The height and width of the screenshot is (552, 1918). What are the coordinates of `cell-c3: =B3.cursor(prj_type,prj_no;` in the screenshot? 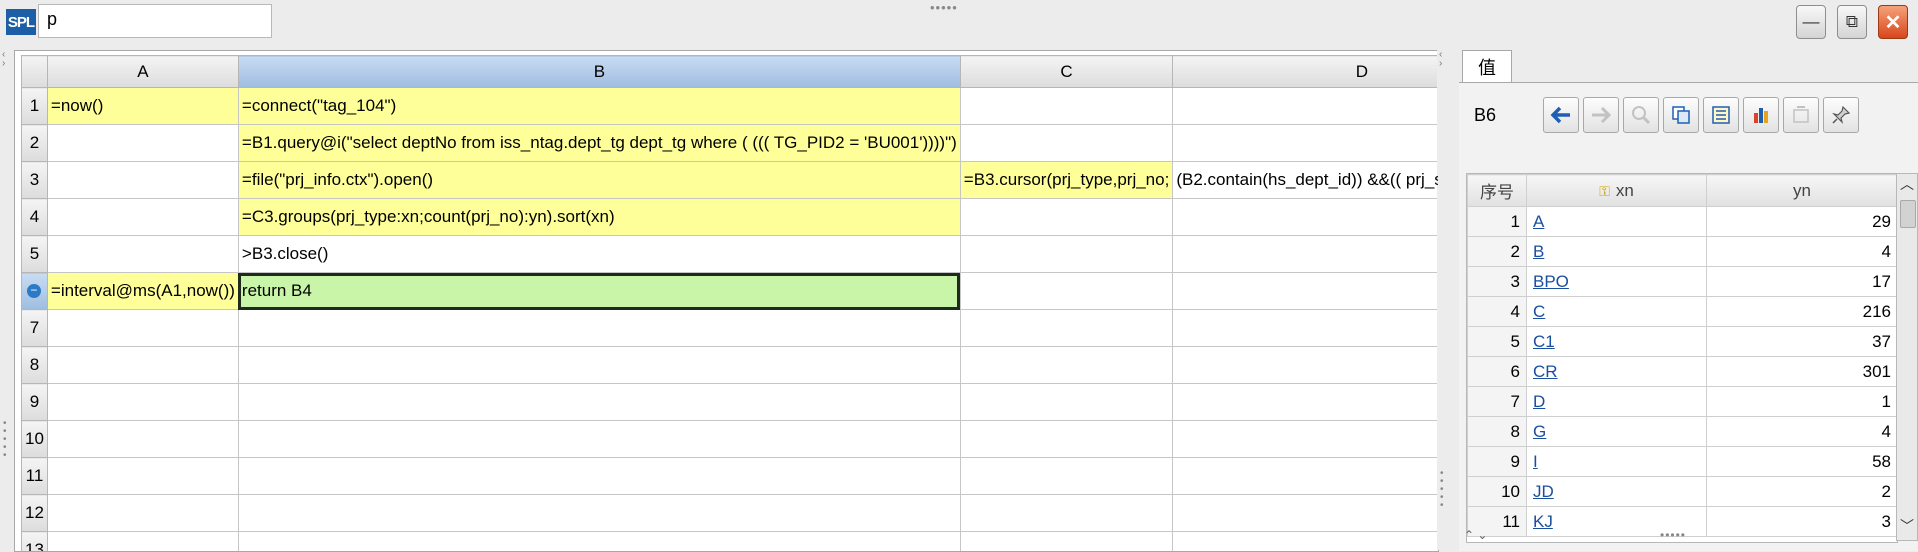 It's located at (1066, 180).